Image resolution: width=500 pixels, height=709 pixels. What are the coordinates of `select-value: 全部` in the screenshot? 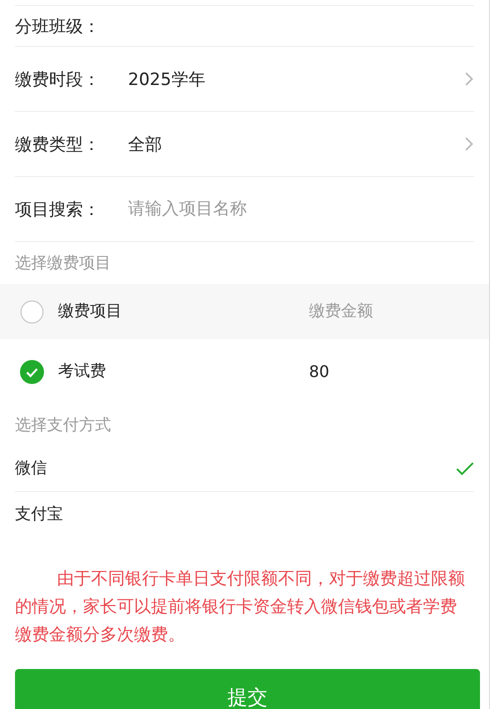 It's located at (294, 144).